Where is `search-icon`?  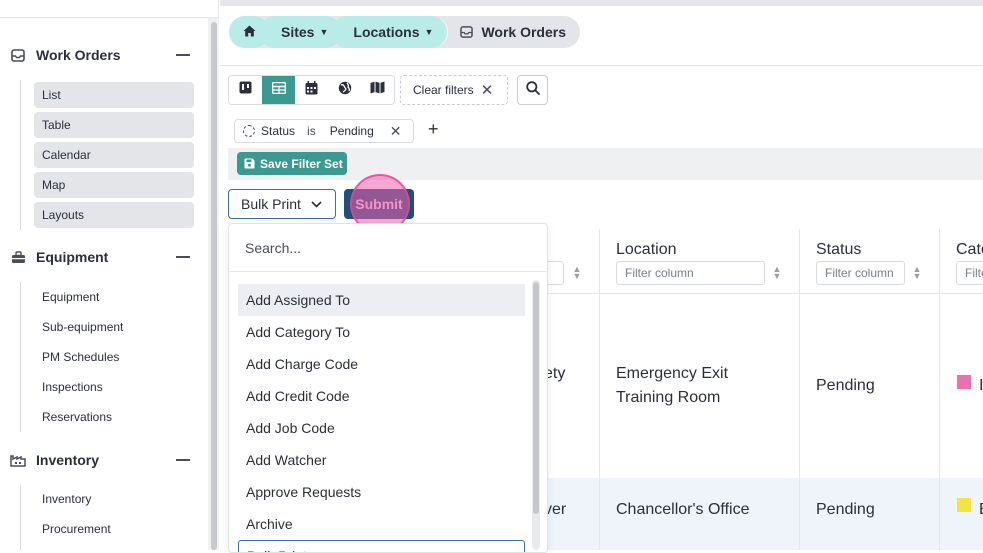 search-icon is located at coordinates (532, 90).